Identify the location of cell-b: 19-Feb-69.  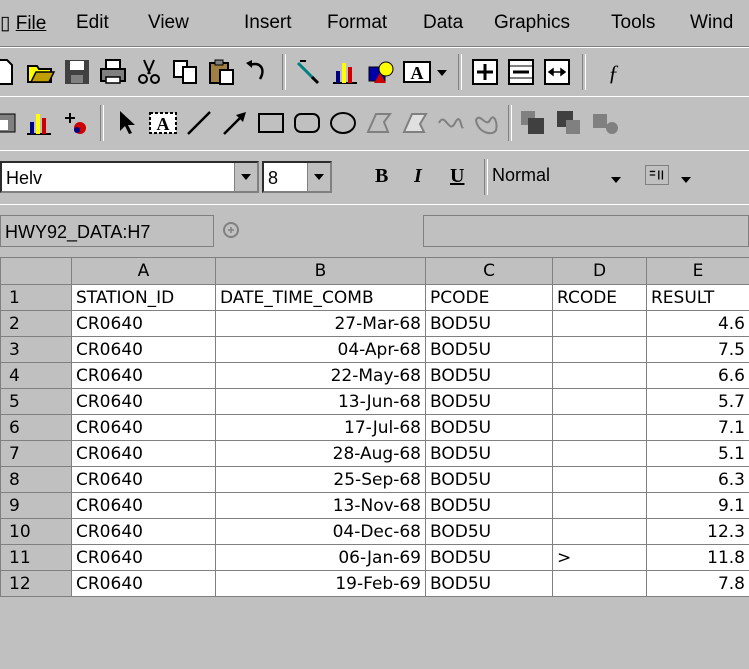
(320, 583).